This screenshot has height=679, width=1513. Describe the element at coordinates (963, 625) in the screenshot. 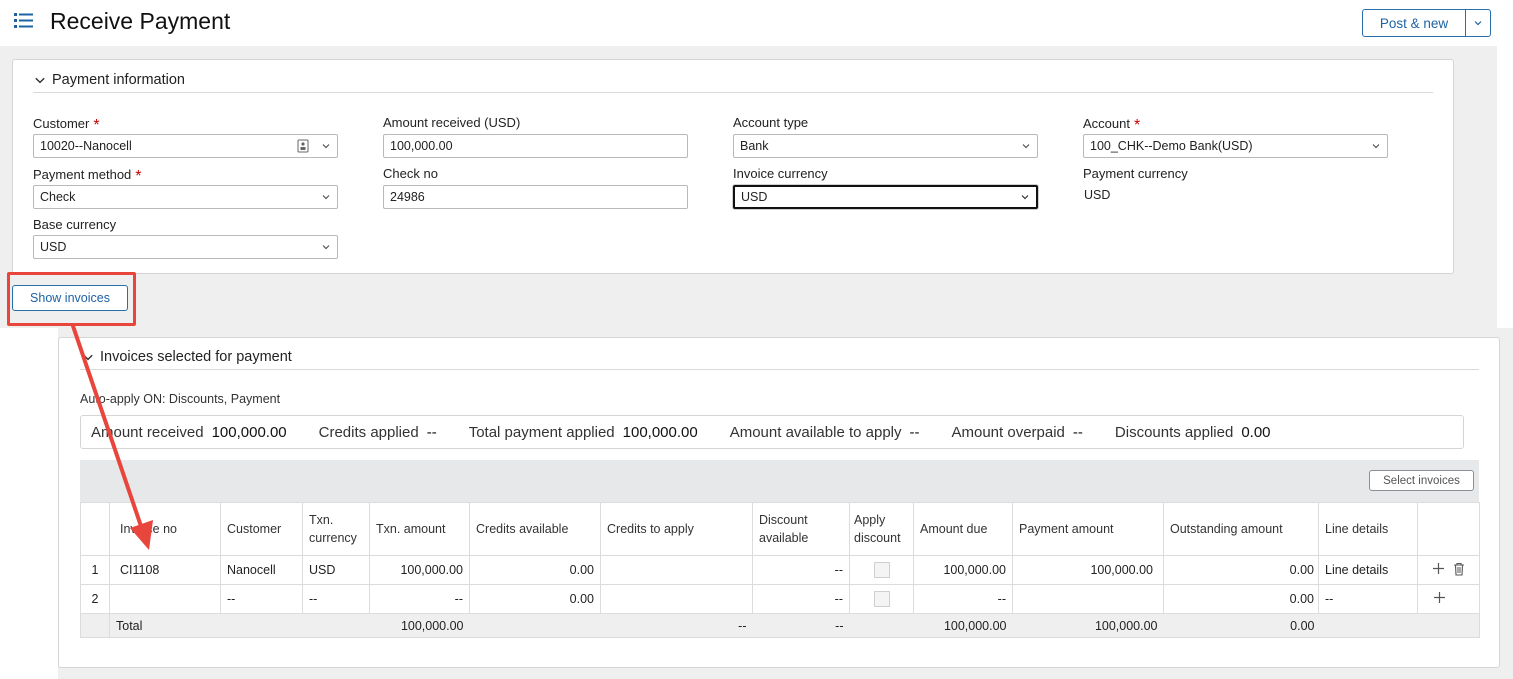

I see `total-amount-due: 100,000.00` at that location.